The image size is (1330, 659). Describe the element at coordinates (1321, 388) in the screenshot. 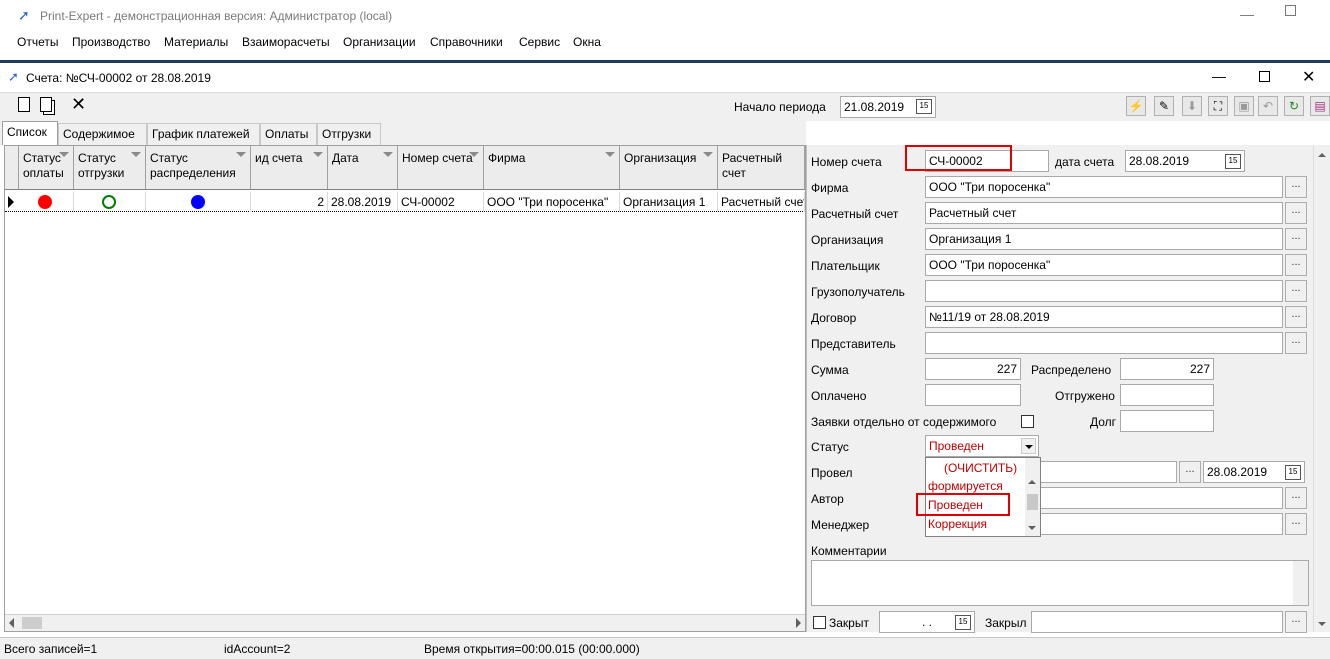

I see `form-vertical-scrollbar` at that location.